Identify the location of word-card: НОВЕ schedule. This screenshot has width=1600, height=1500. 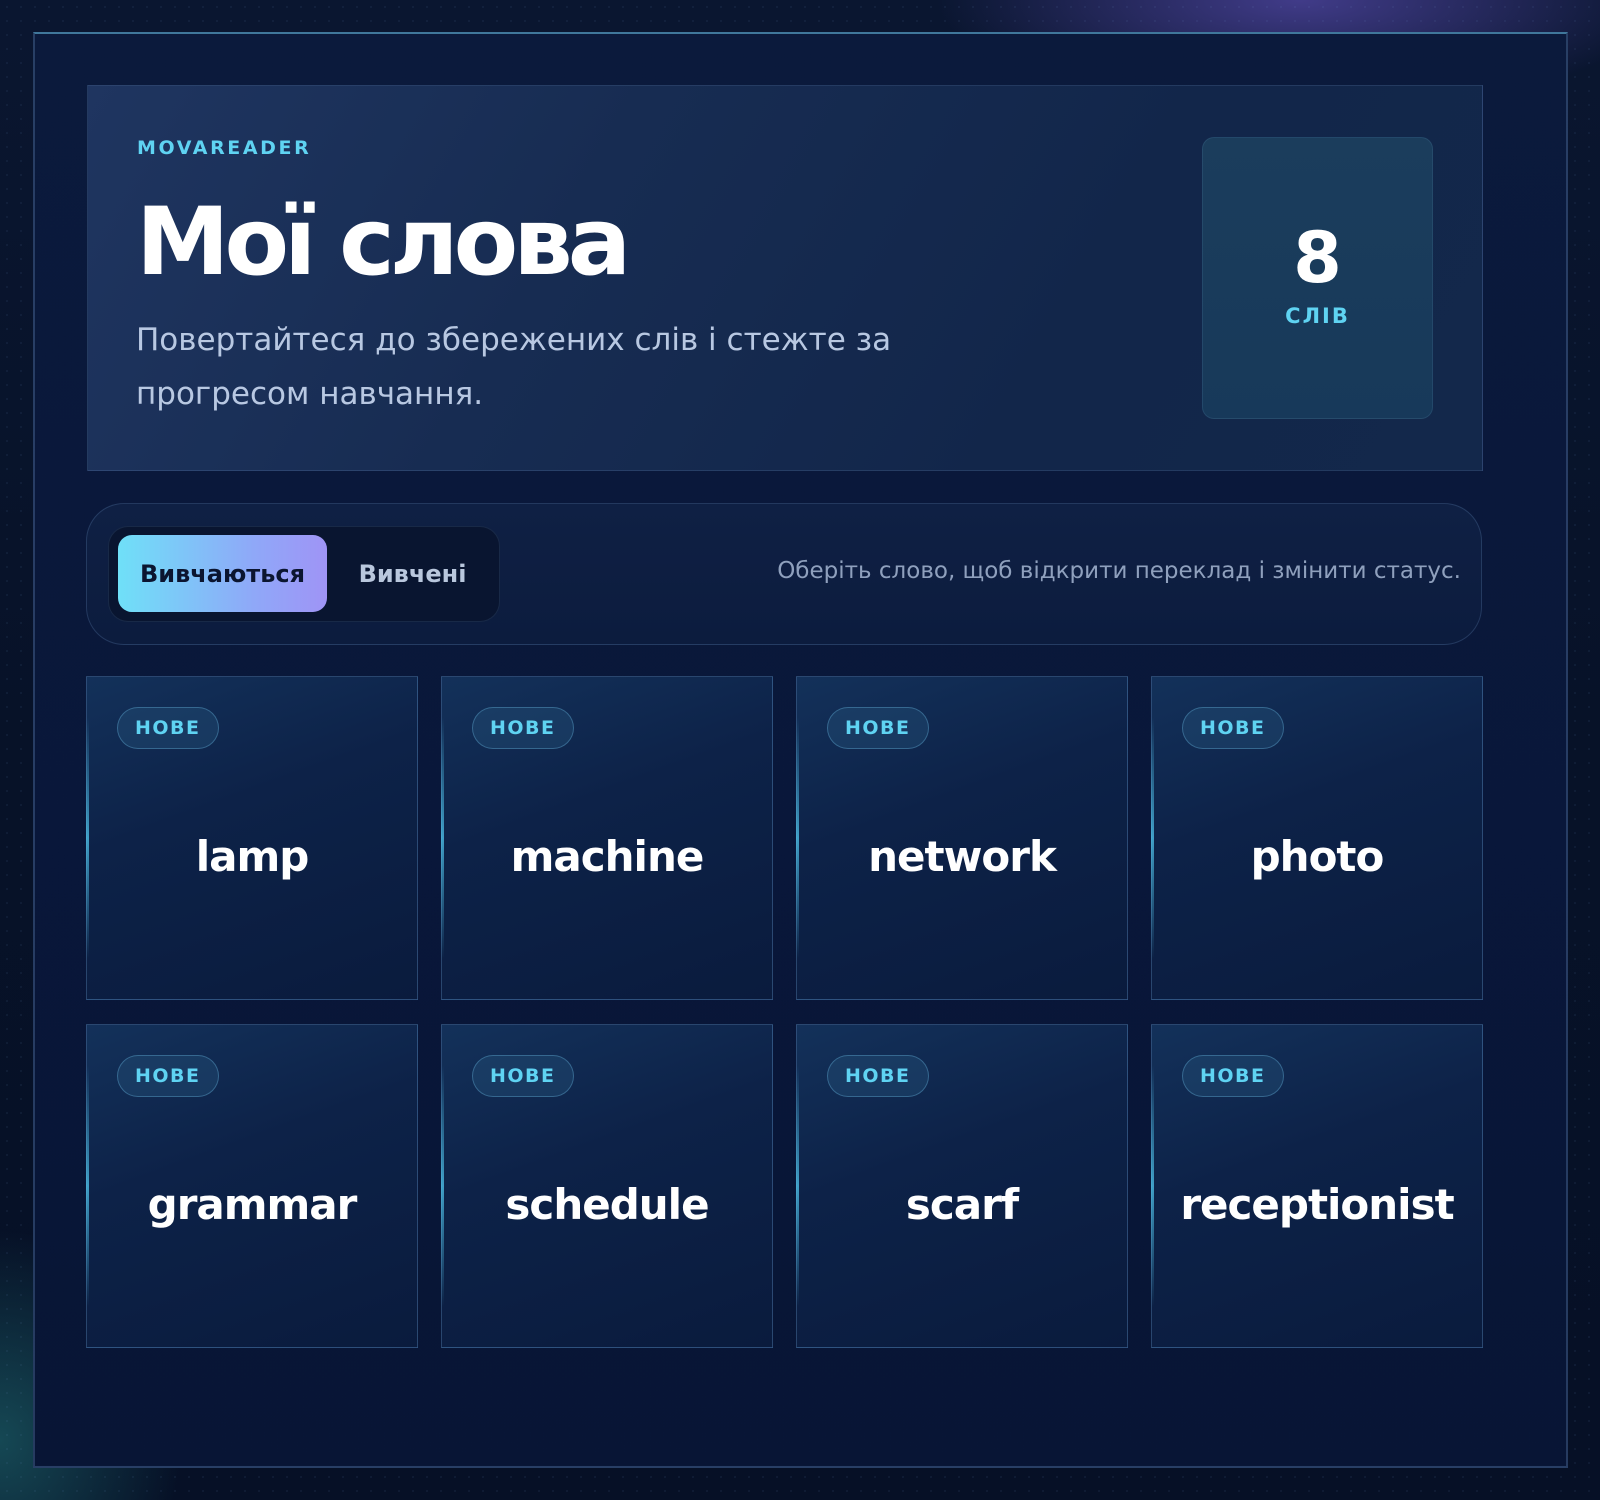
(607, 1186).